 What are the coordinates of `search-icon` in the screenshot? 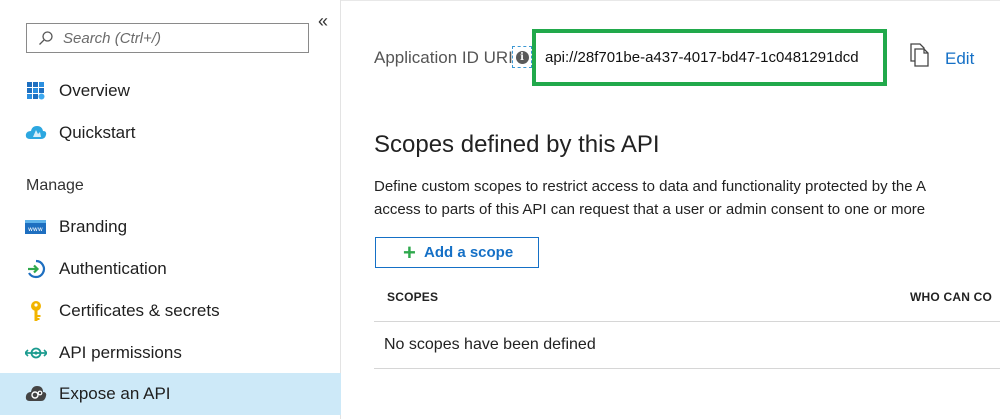 It's located at (46, 38).